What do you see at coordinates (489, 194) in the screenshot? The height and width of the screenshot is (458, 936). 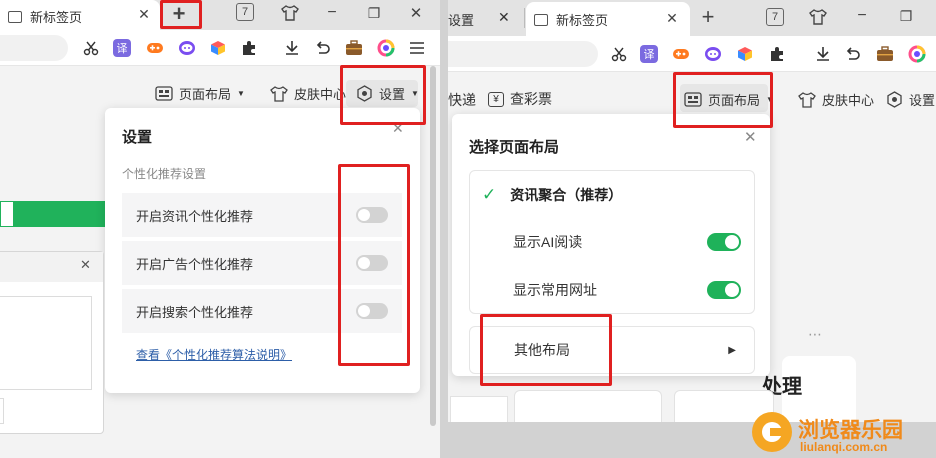 I see `check-icon: ✓` at bounding box center [489, 194].